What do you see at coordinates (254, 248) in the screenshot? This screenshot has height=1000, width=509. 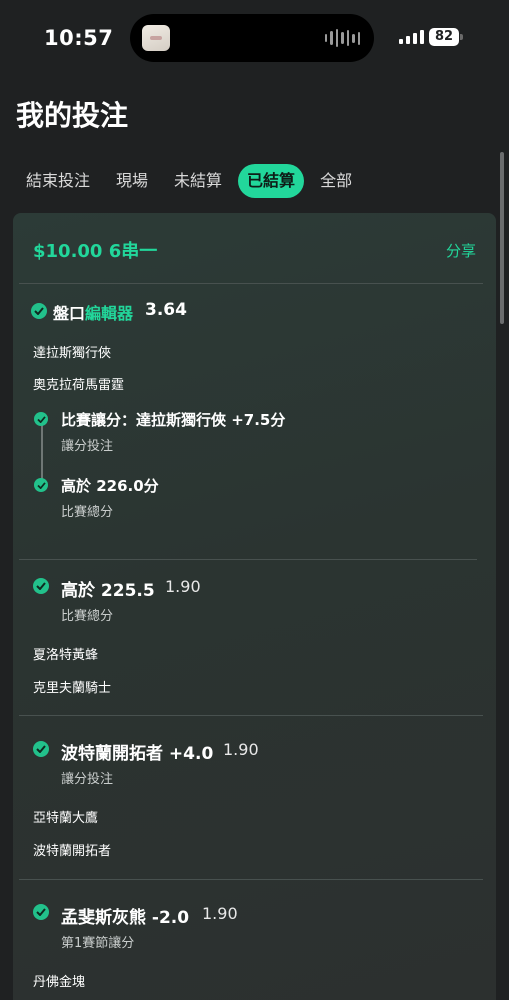 I see `bet-card-header: $10.00 6串一 分享` at bounding box center [254, 248].